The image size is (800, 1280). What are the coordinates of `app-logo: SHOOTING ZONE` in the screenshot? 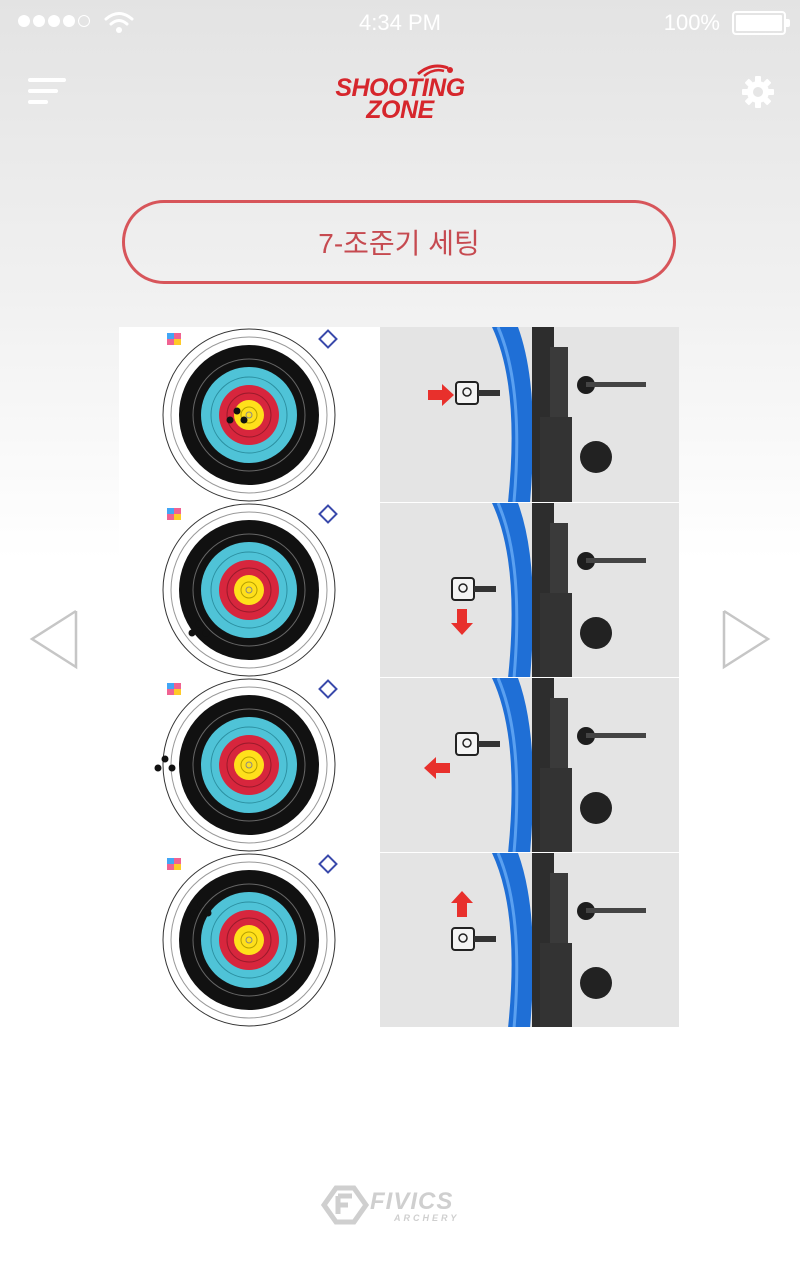 It's located at (400, 95).